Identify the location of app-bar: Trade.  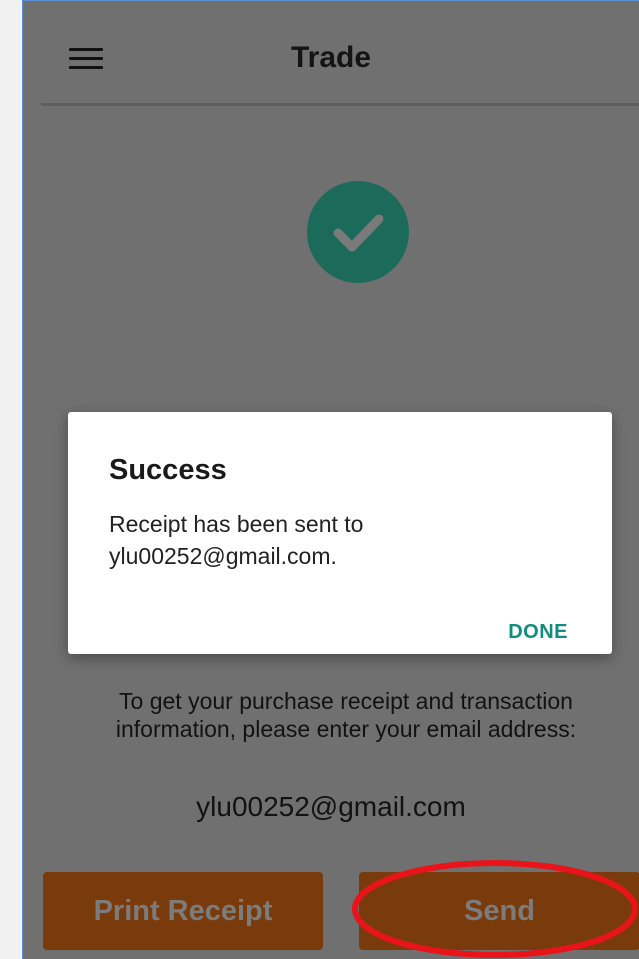
(331, 53).